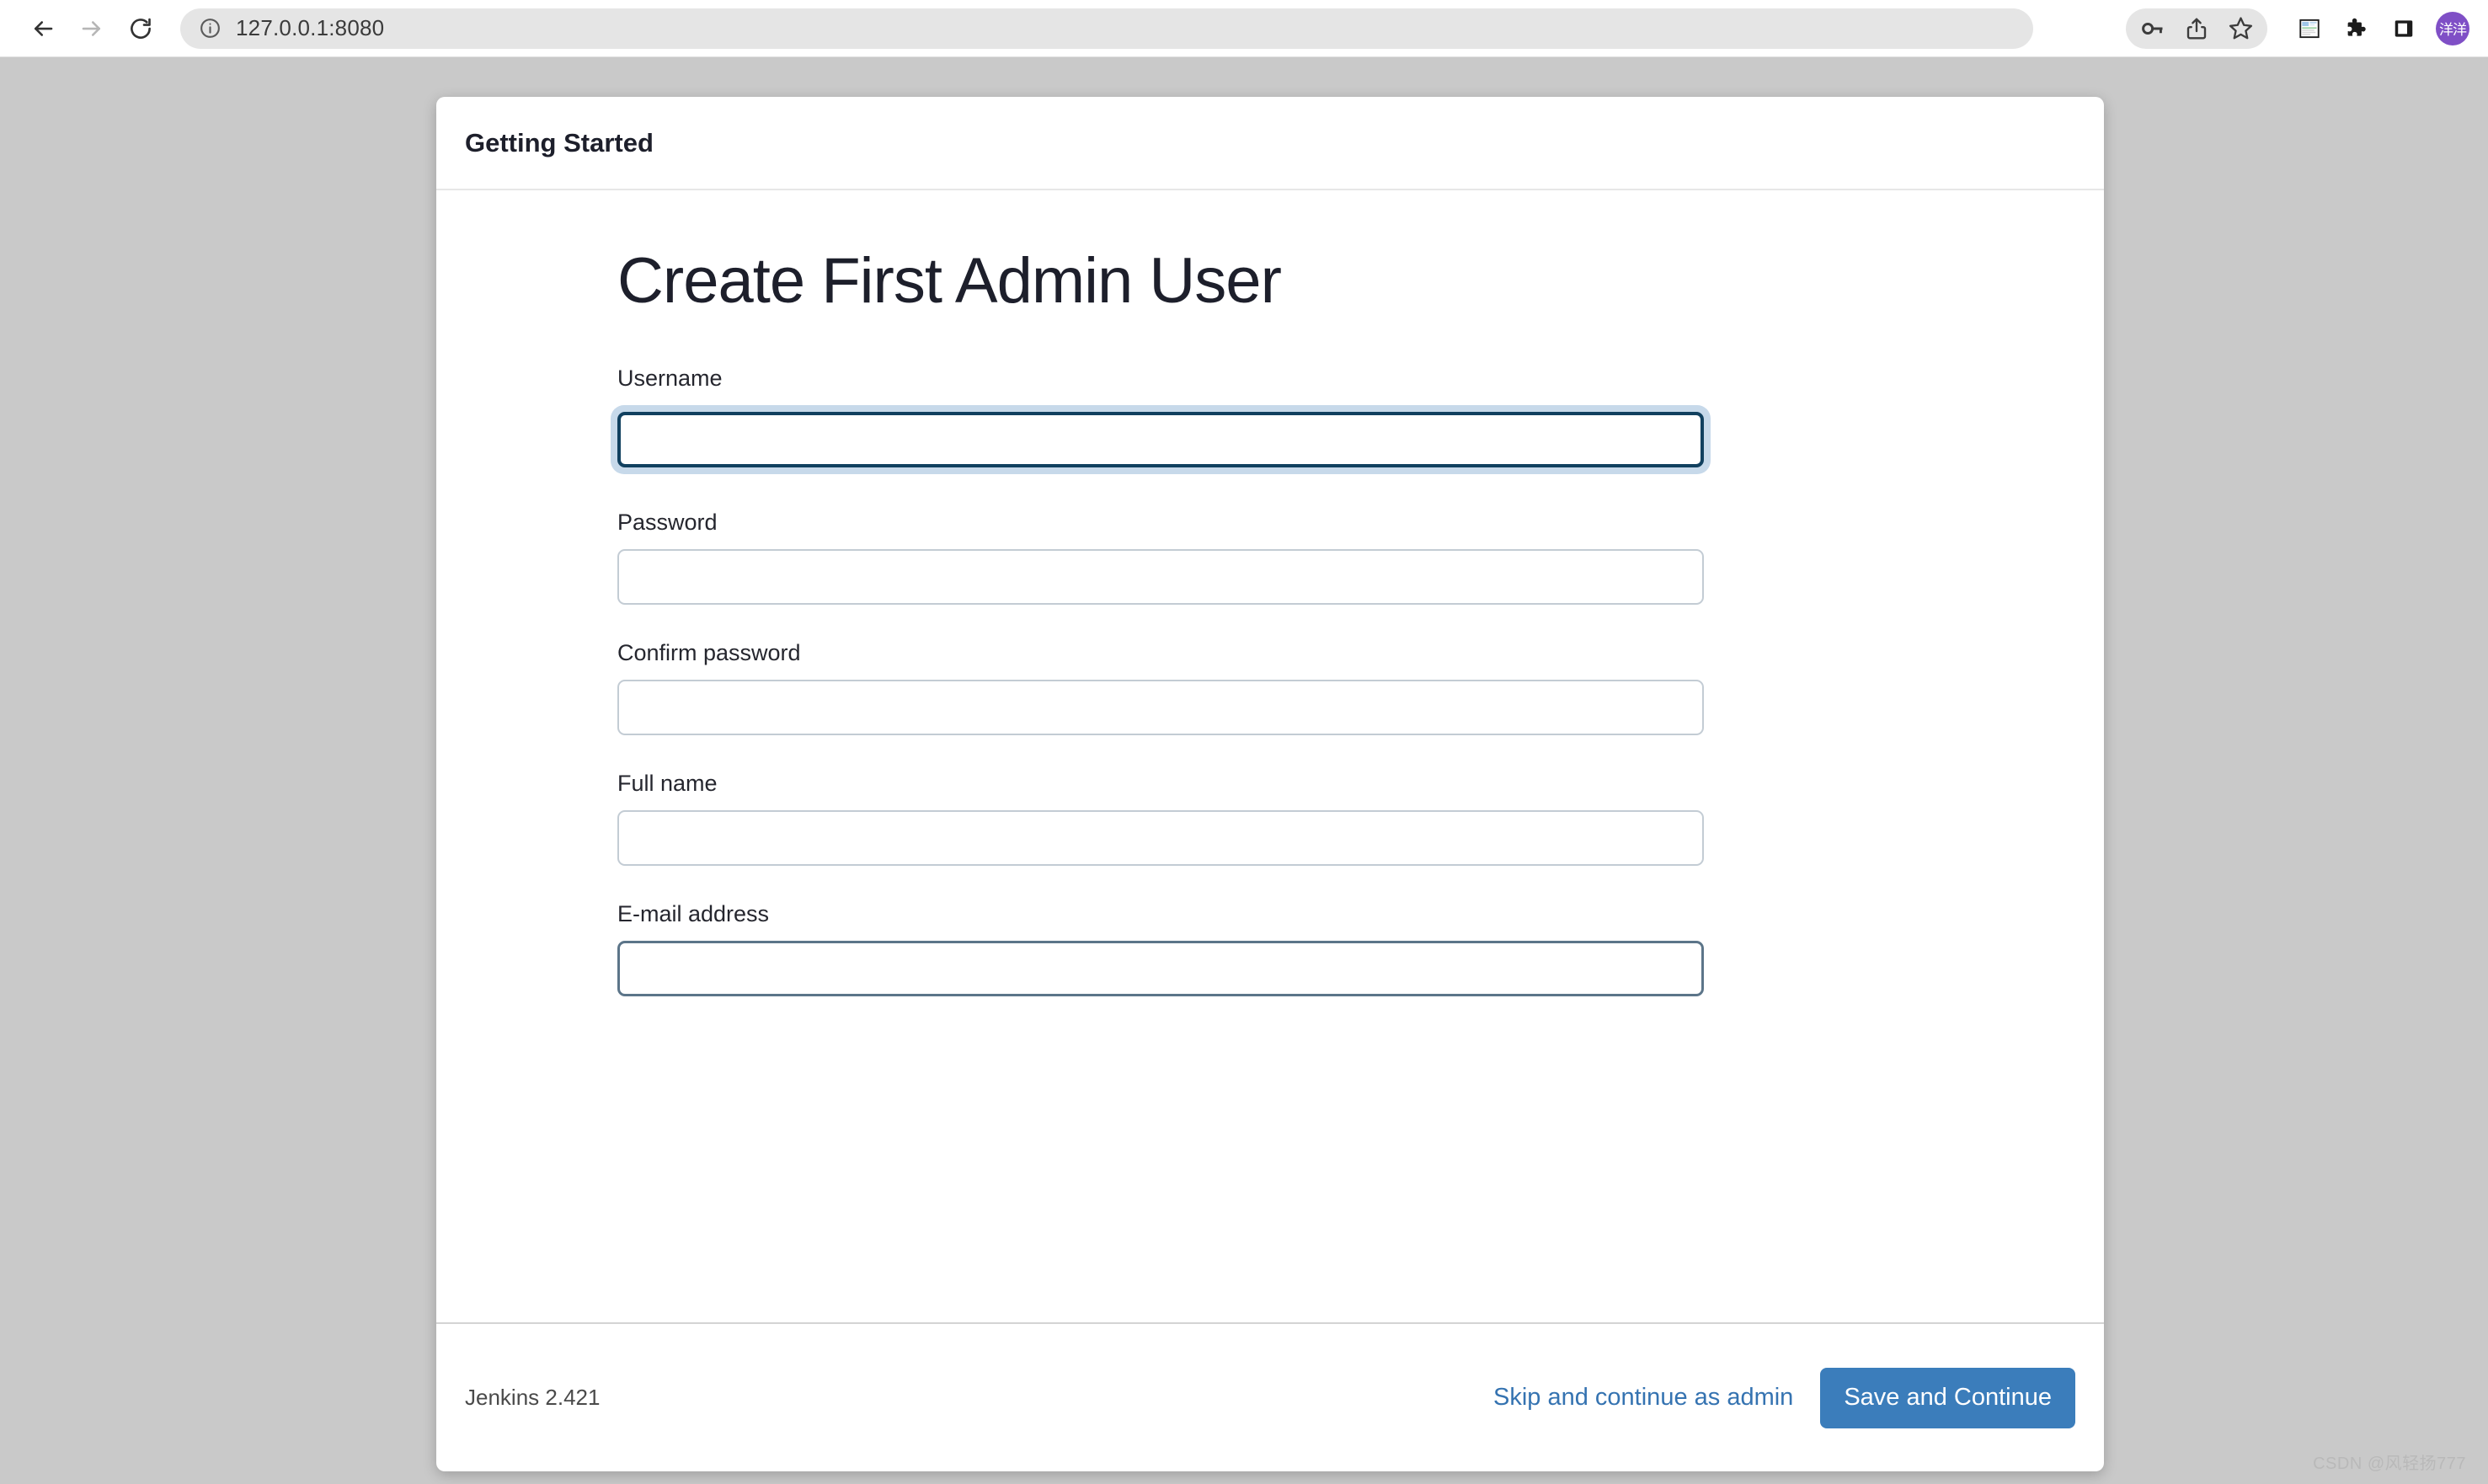  Describe the element at coordinates (2389, 1464) in the screenshot. I see `watermark: CSDN @风轻扬777` at that location.